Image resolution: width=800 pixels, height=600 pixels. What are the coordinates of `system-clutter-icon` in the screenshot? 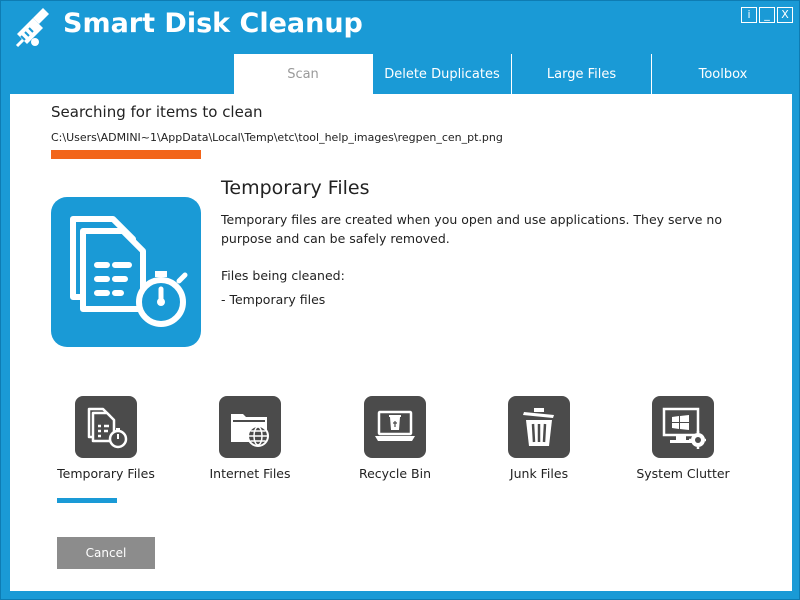 It's located at (683, 427).